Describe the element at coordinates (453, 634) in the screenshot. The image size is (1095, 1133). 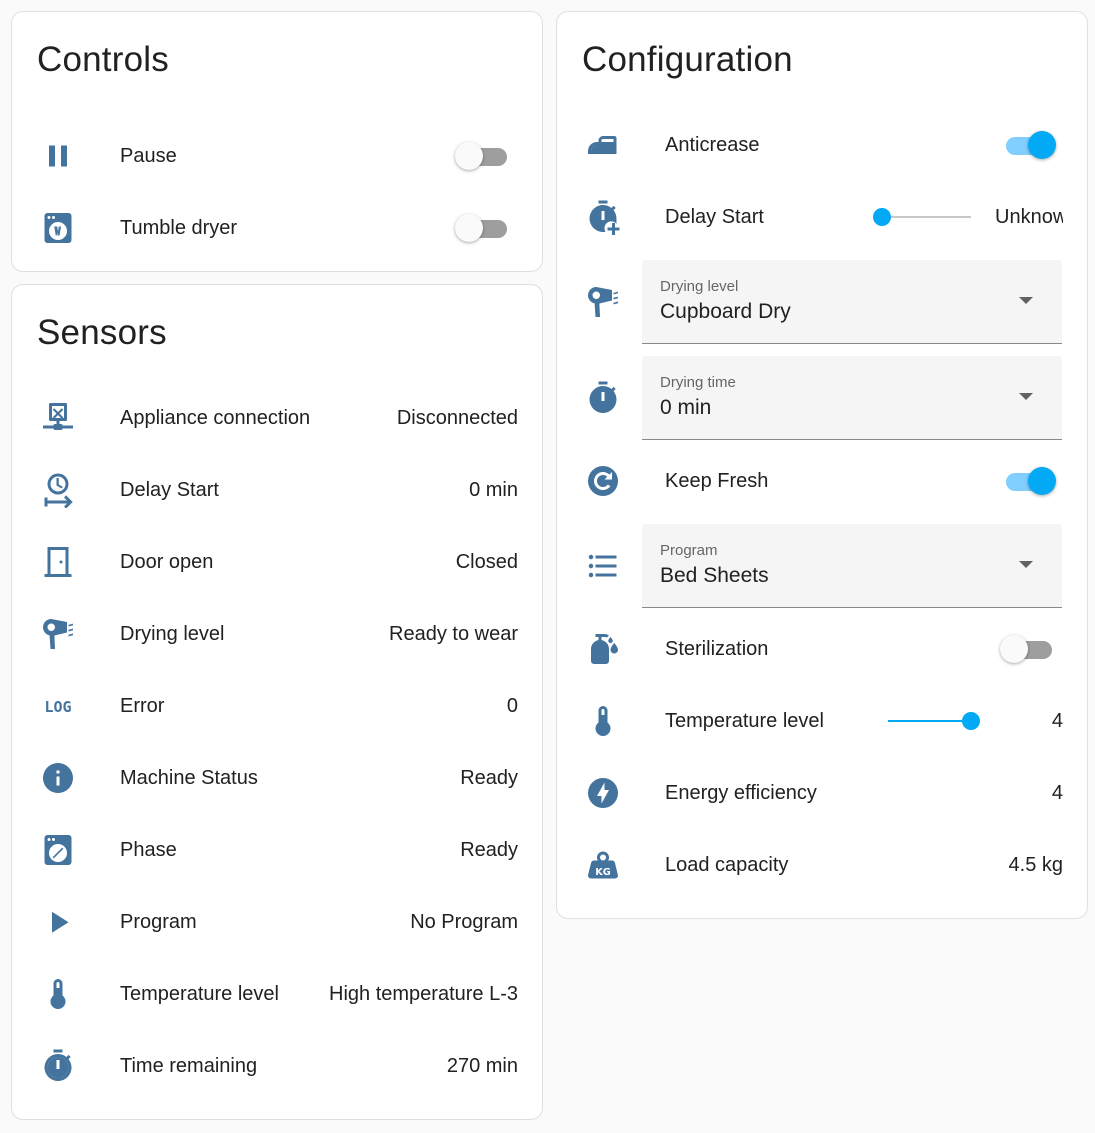
I see `sensor-value: Ready to wear` at that location.